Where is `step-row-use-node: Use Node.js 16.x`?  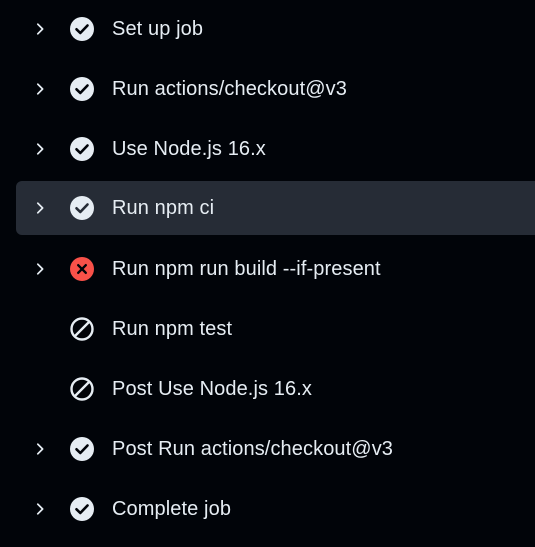 step-row-use-node: Use Node.js 16.x is located at coordinates (275, 149).